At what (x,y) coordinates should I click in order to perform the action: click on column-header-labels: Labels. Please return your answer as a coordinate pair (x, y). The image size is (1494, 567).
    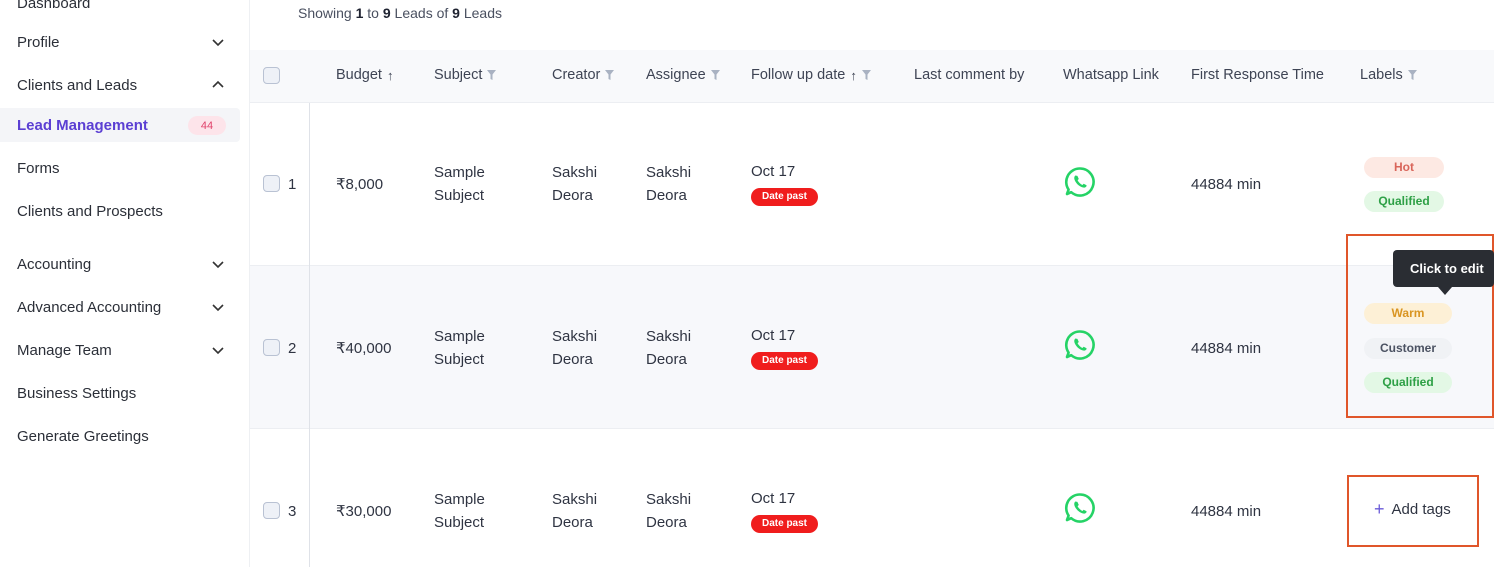
    Looking at the image, I should click on (1388, 75).